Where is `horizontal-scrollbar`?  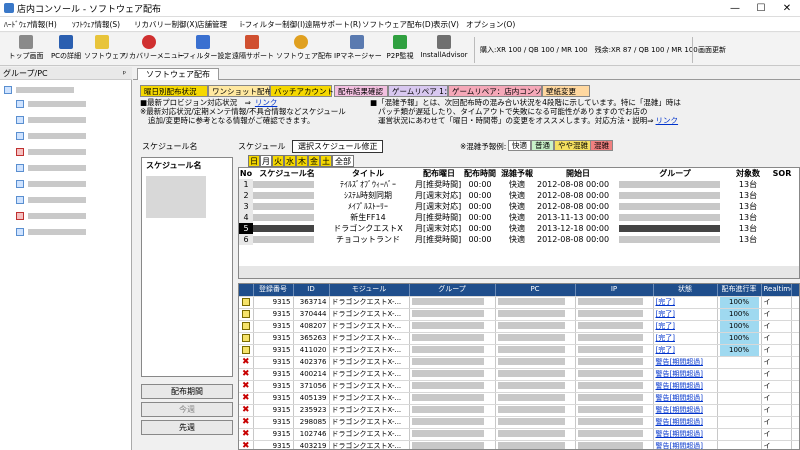 horizontal-scrollbar is located at coordinates (519, 272).